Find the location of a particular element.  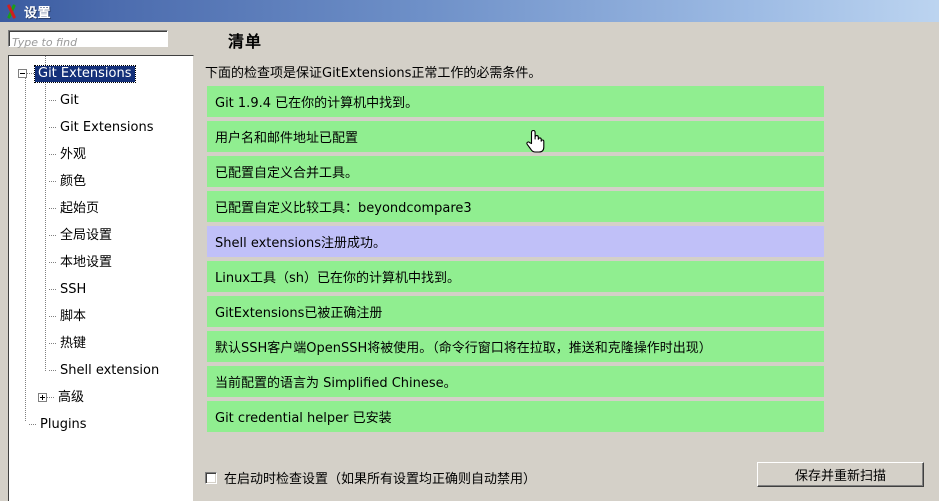

sidebar-item-label: 全局设置 is located at coordinates (86, 235).